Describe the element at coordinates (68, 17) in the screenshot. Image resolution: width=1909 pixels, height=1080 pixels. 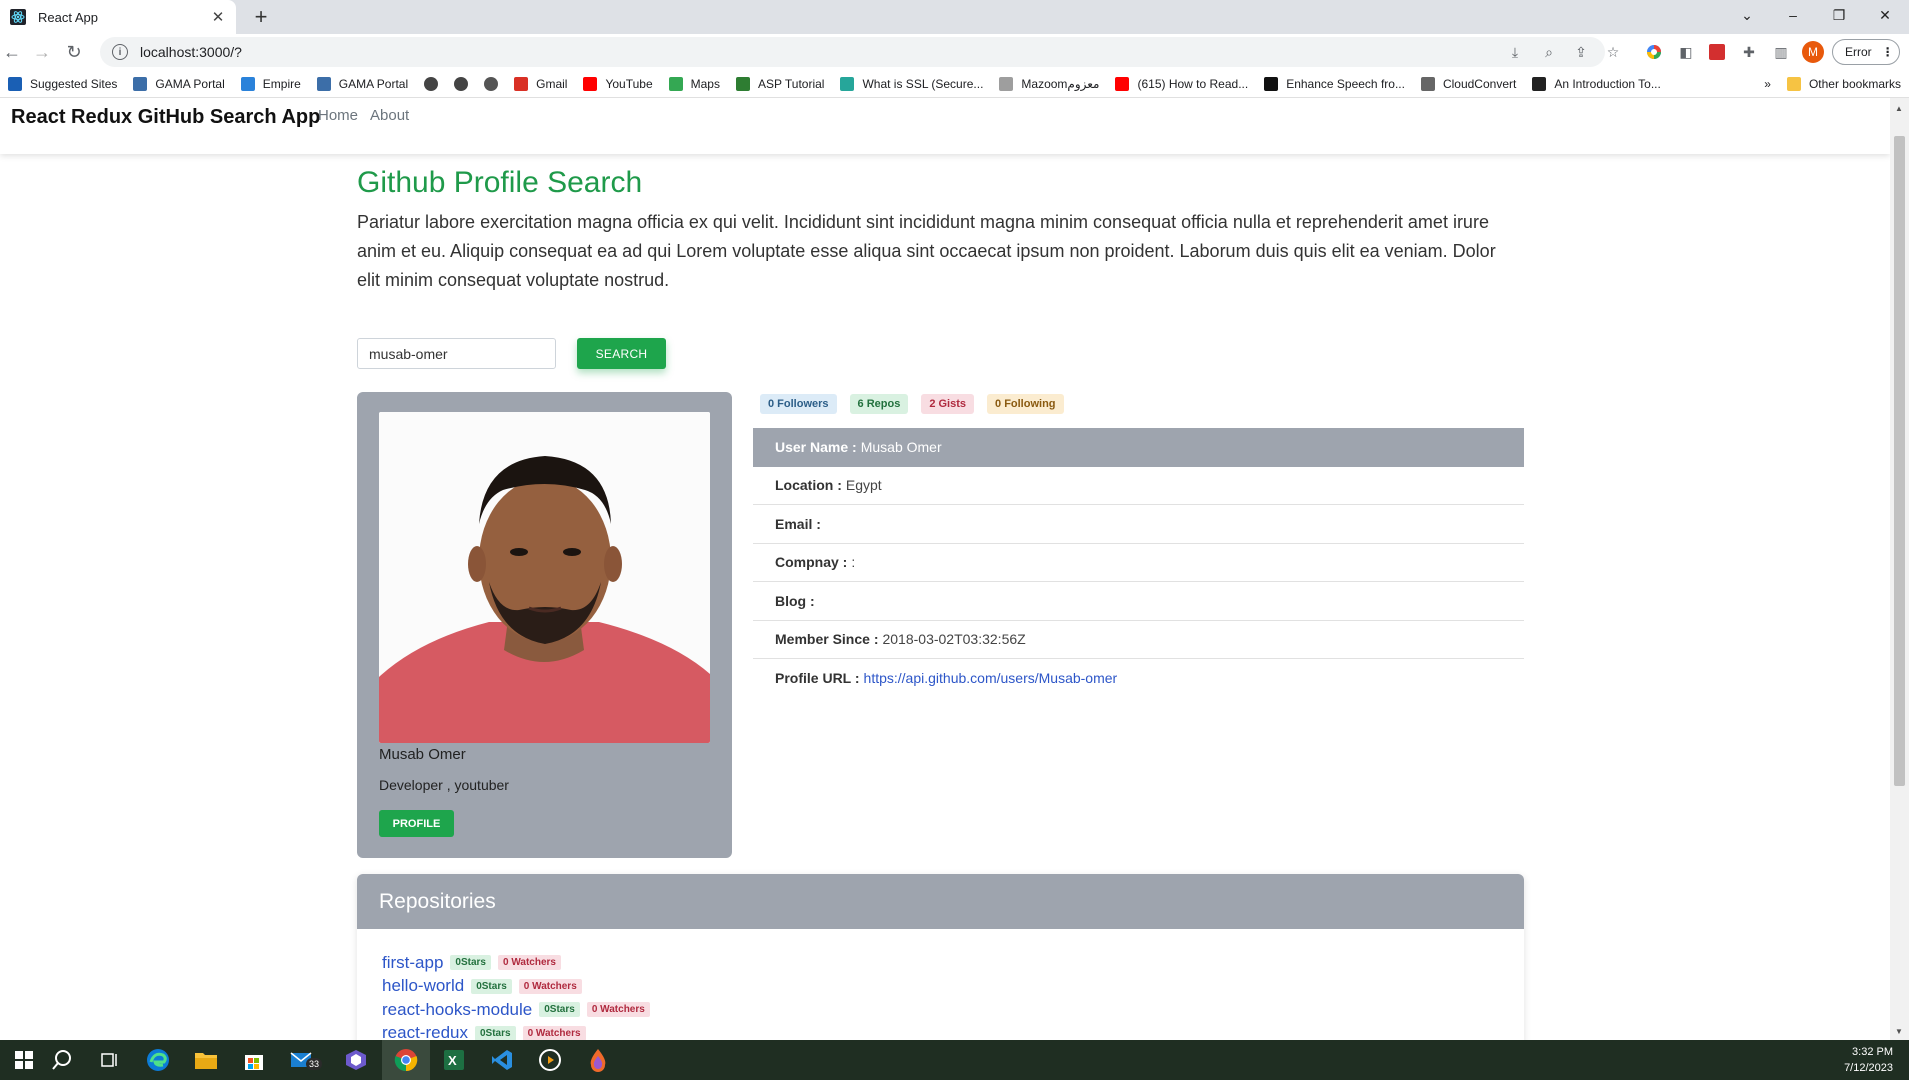
I see `tab-title: React App` at that location.